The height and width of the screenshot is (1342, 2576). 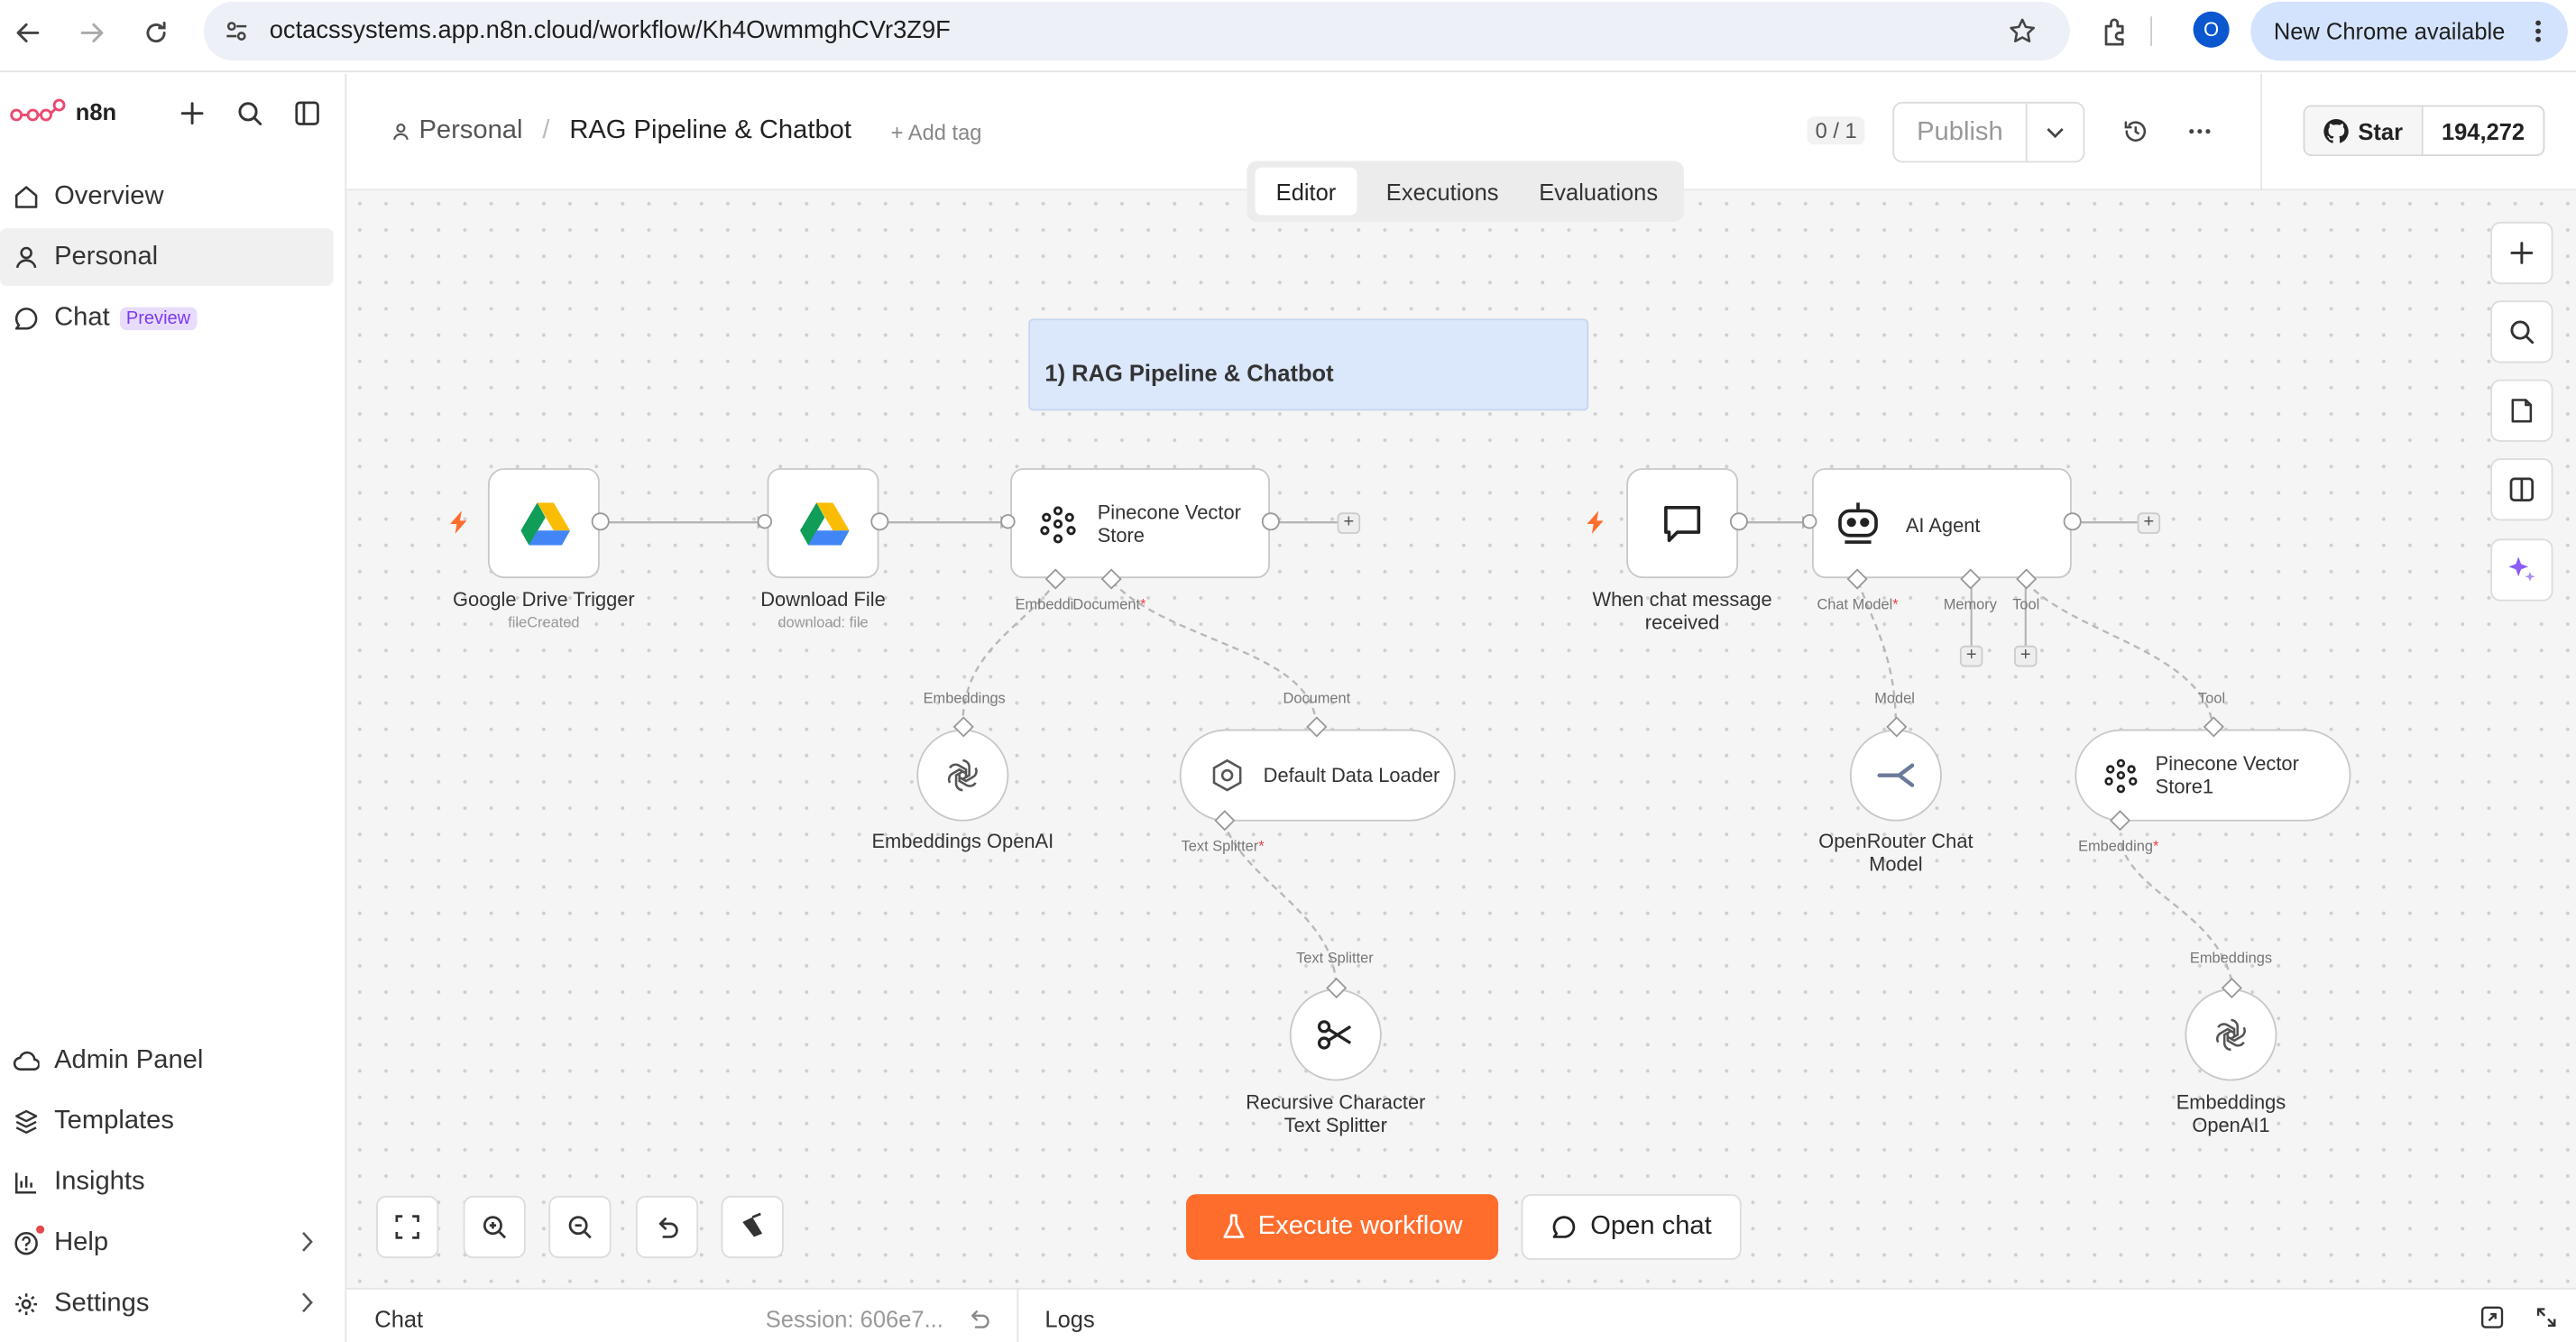 What do you see at coordinates (667, 1227) in the screenshot?
I see `undo-button` at bounding box center [667, 1227].